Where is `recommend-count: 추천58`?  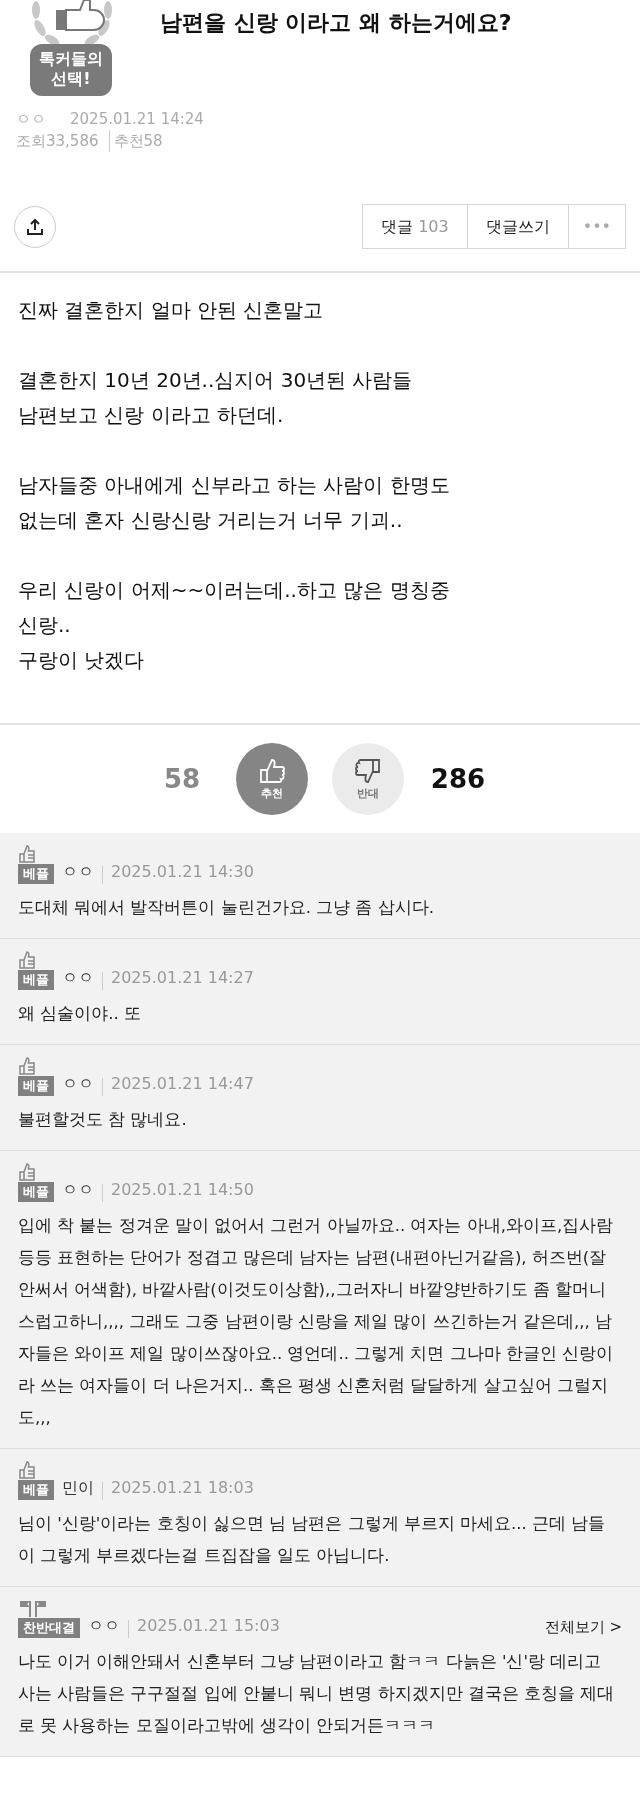 recommend-count: 추천58 is located at coordinates (135, 141).